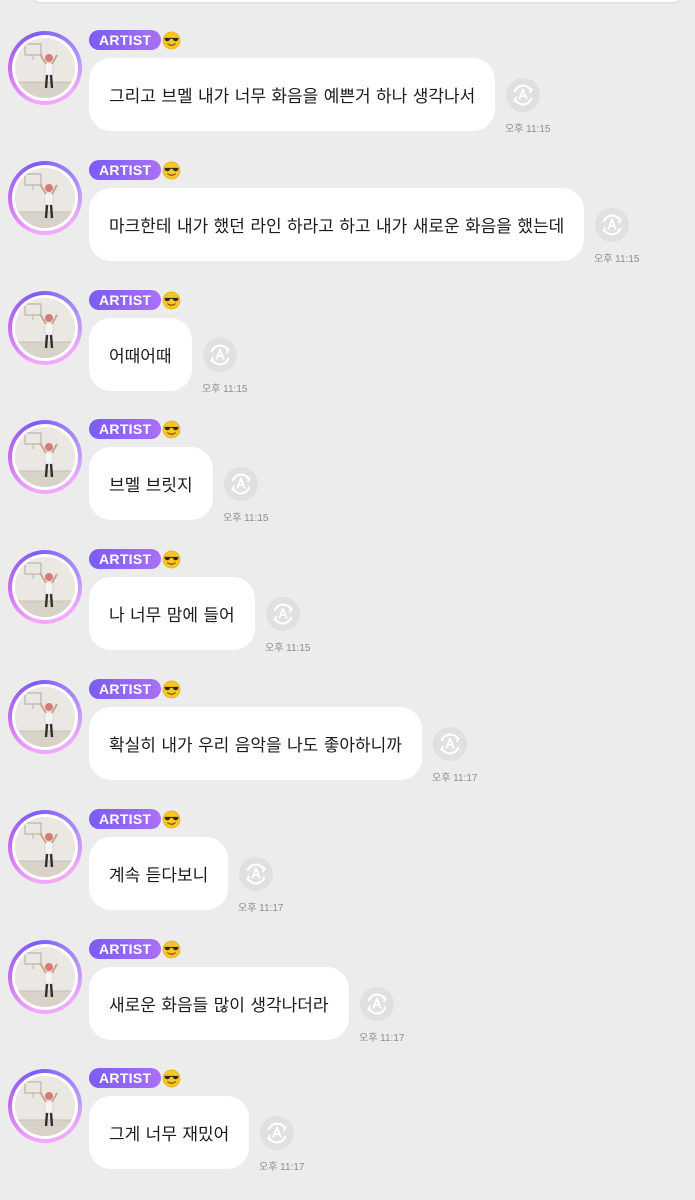 The image size is (695, 1200). What do you see at coordinates (347, 868) in the screenshot?
I see `chat-message: ARTIST 계속 듣다보니 오후 11:17` at bounding box center [347, 868].